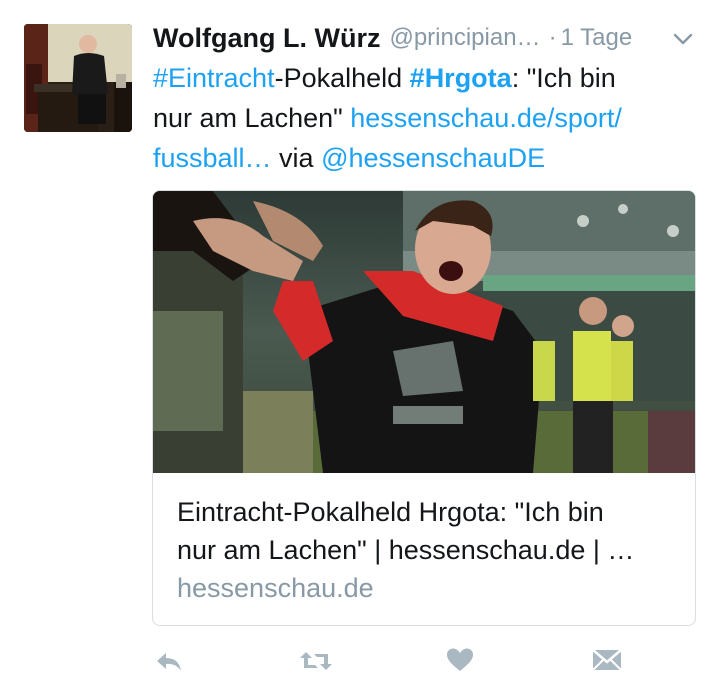  Describe the element at coordinates (390, 512) in the screenshot. I see `card-title-line-1: Eintracht-Pokalheld Hrgota: "Ich bin` at that location.